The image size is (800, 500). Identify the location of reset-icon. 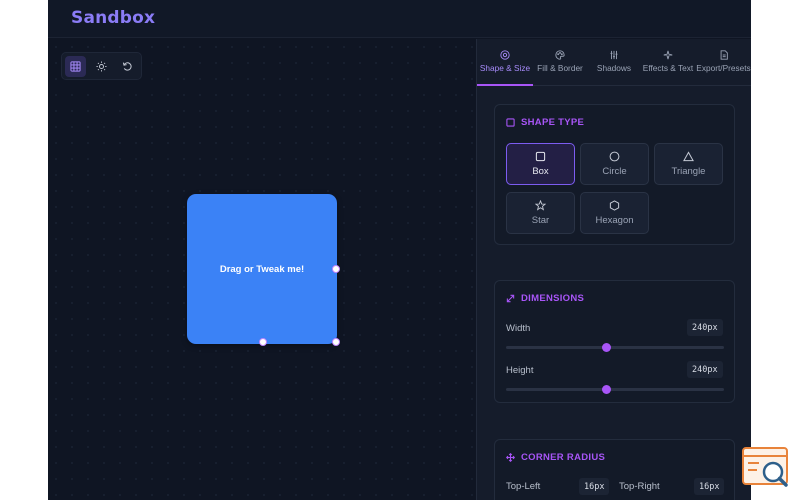
(127, 66).